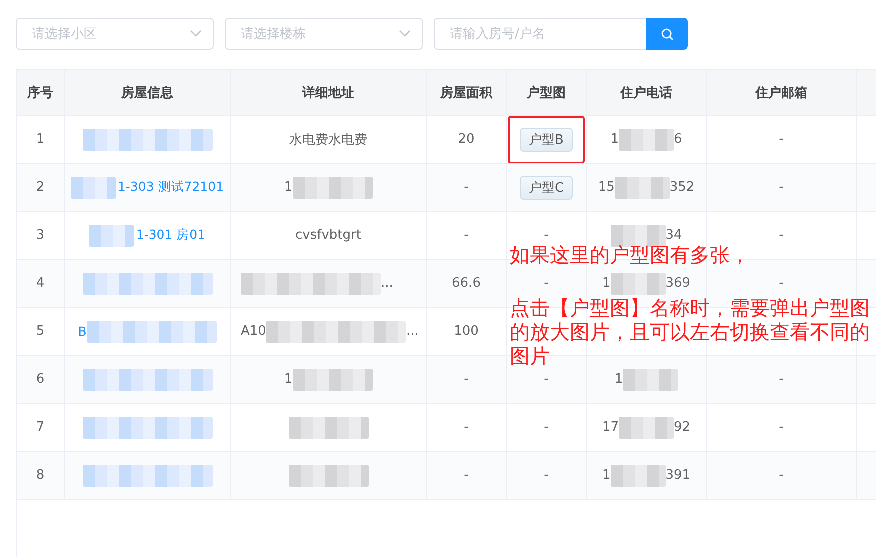 The height and width of the screenshot is (557, 876). Describe the element at coordinates (610, 427) in the screenshot. I see `phone-text: 17` at that location.